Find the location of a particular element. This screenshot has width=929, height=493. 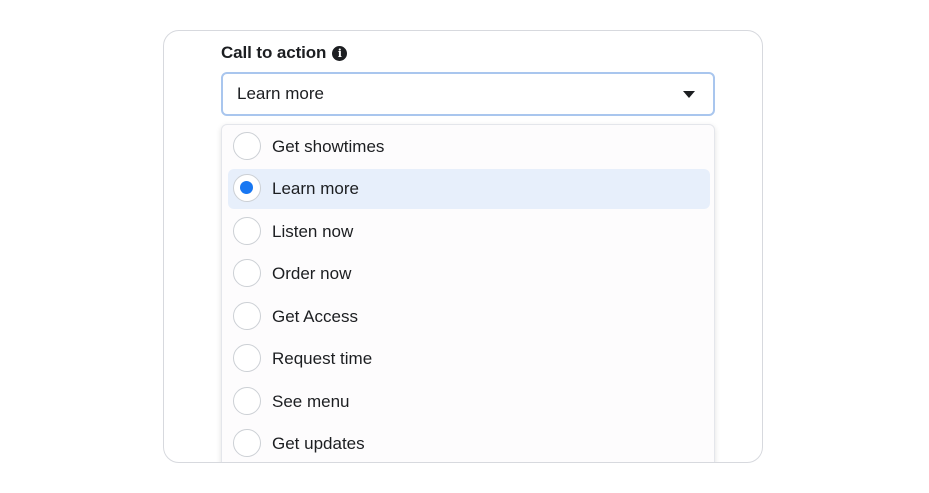

option-label: See menu is located at coordinates (311, 401).